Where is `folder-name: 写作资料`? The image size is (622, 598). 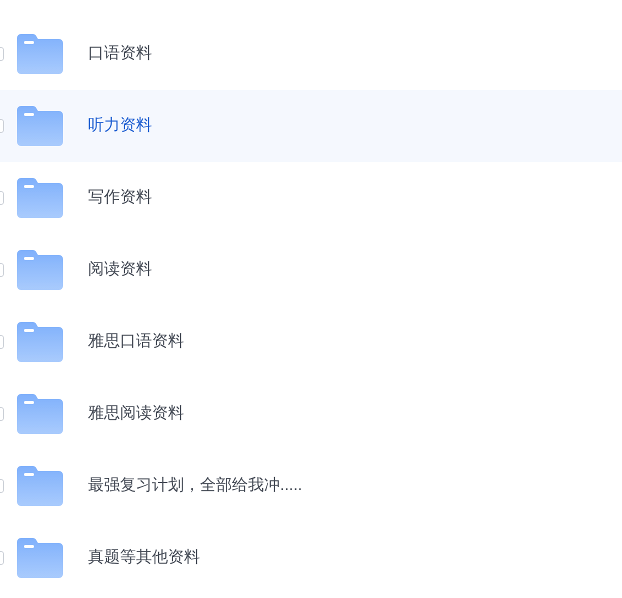 folder-name: 写作资料 is located at coordinates (120, 198).